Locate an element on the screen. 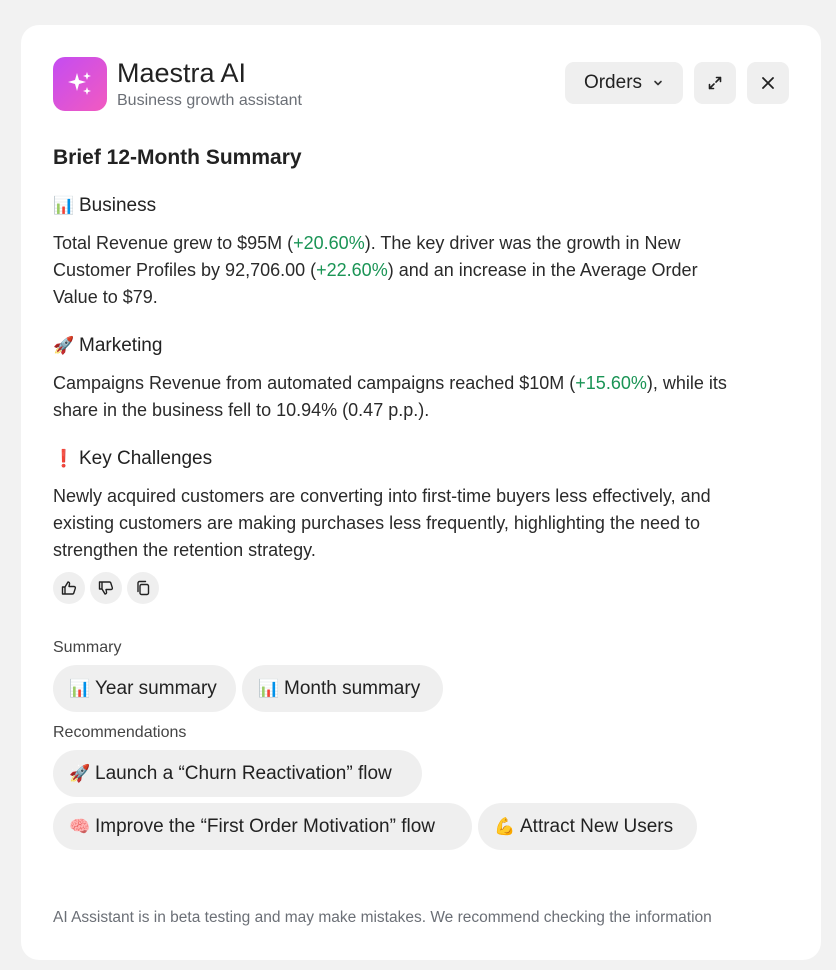  copy-icon is located at coordinates (143, 588).